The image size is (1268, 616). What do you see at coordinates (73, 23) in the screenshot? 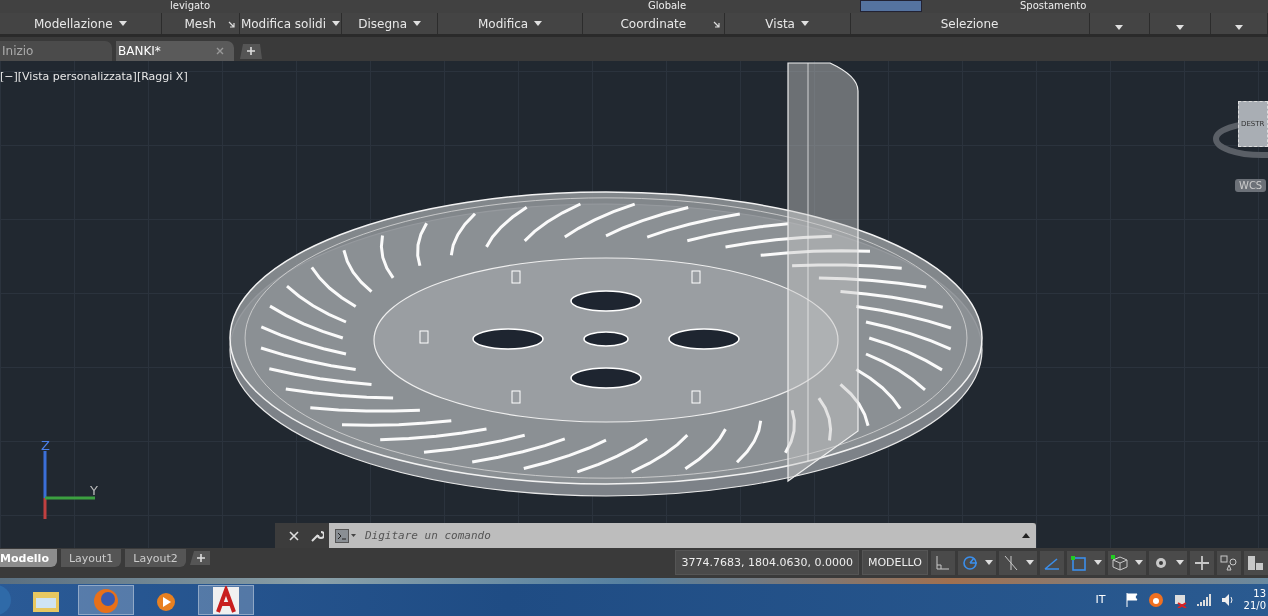
I see `panel-title: Modellazione` at bounding box center [73, 23].